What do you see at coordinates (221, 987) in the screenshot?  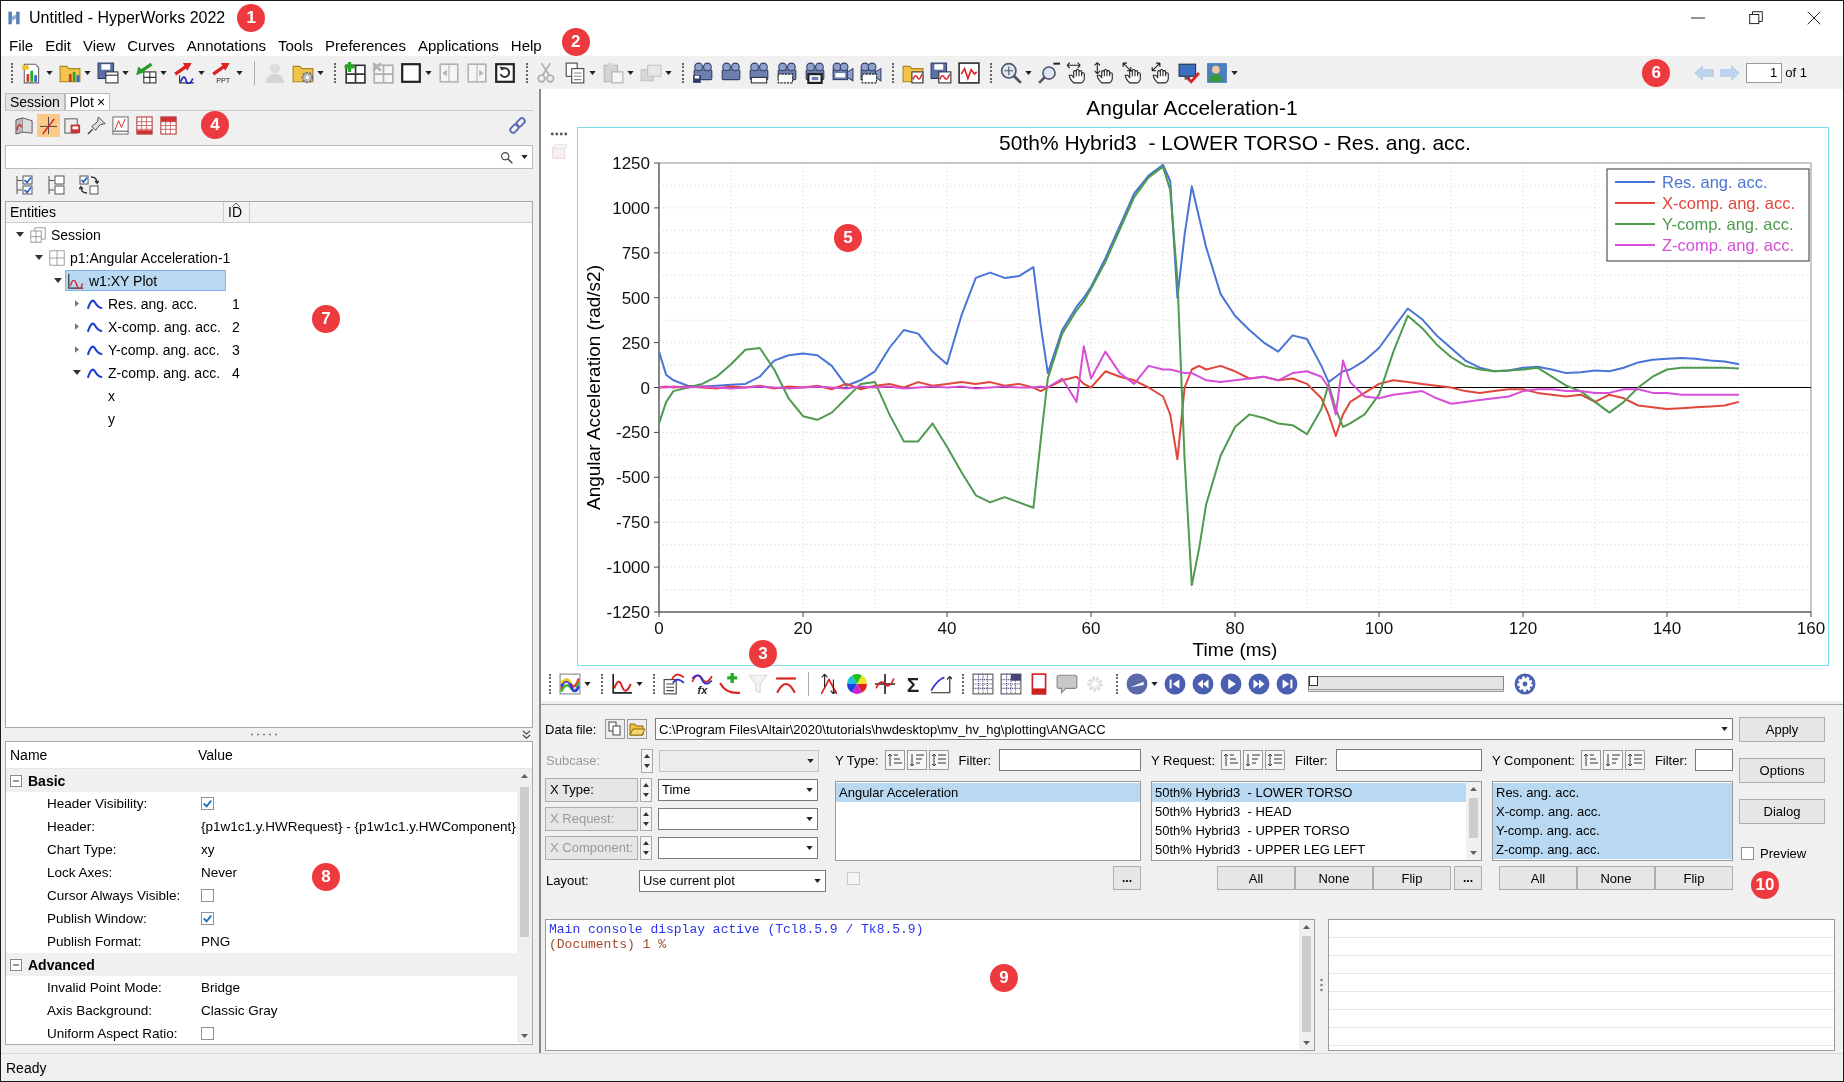 I see `property-value: Bridge` at bounding box center [221, 987].